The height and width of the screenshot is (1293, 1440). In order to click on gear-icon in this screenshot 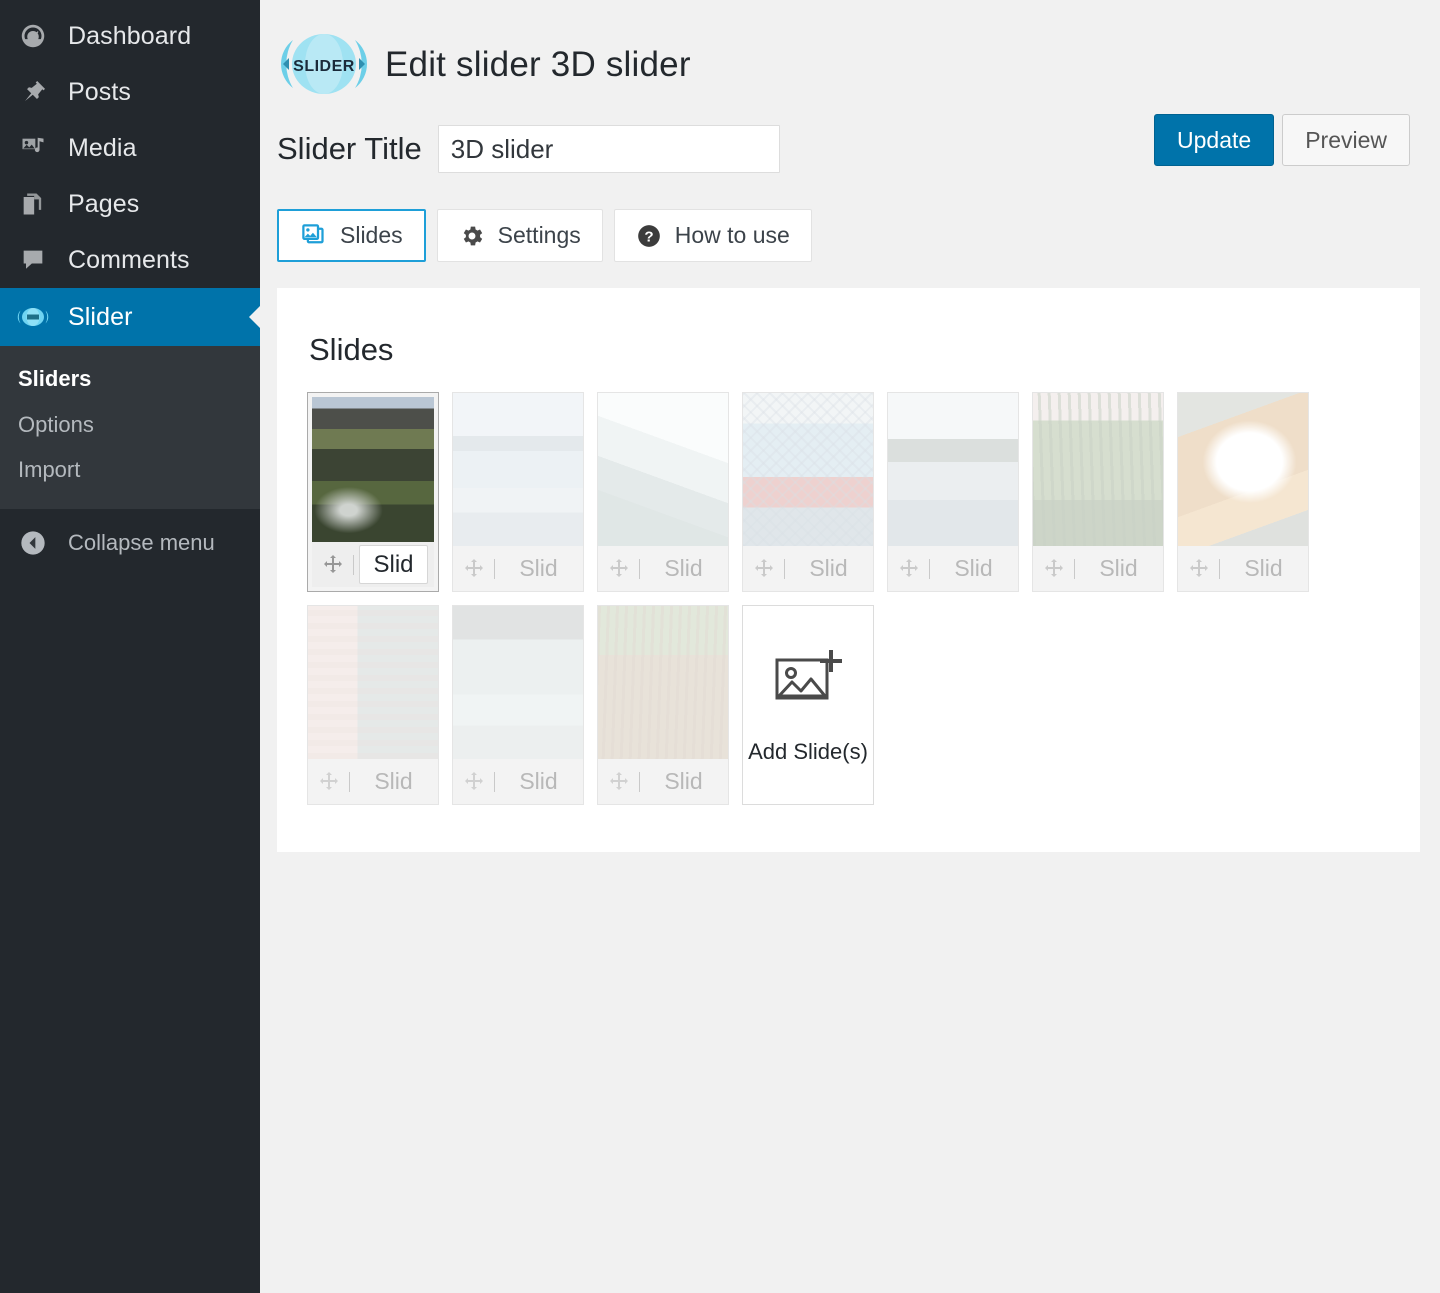, I will do `click(472, 236)`.